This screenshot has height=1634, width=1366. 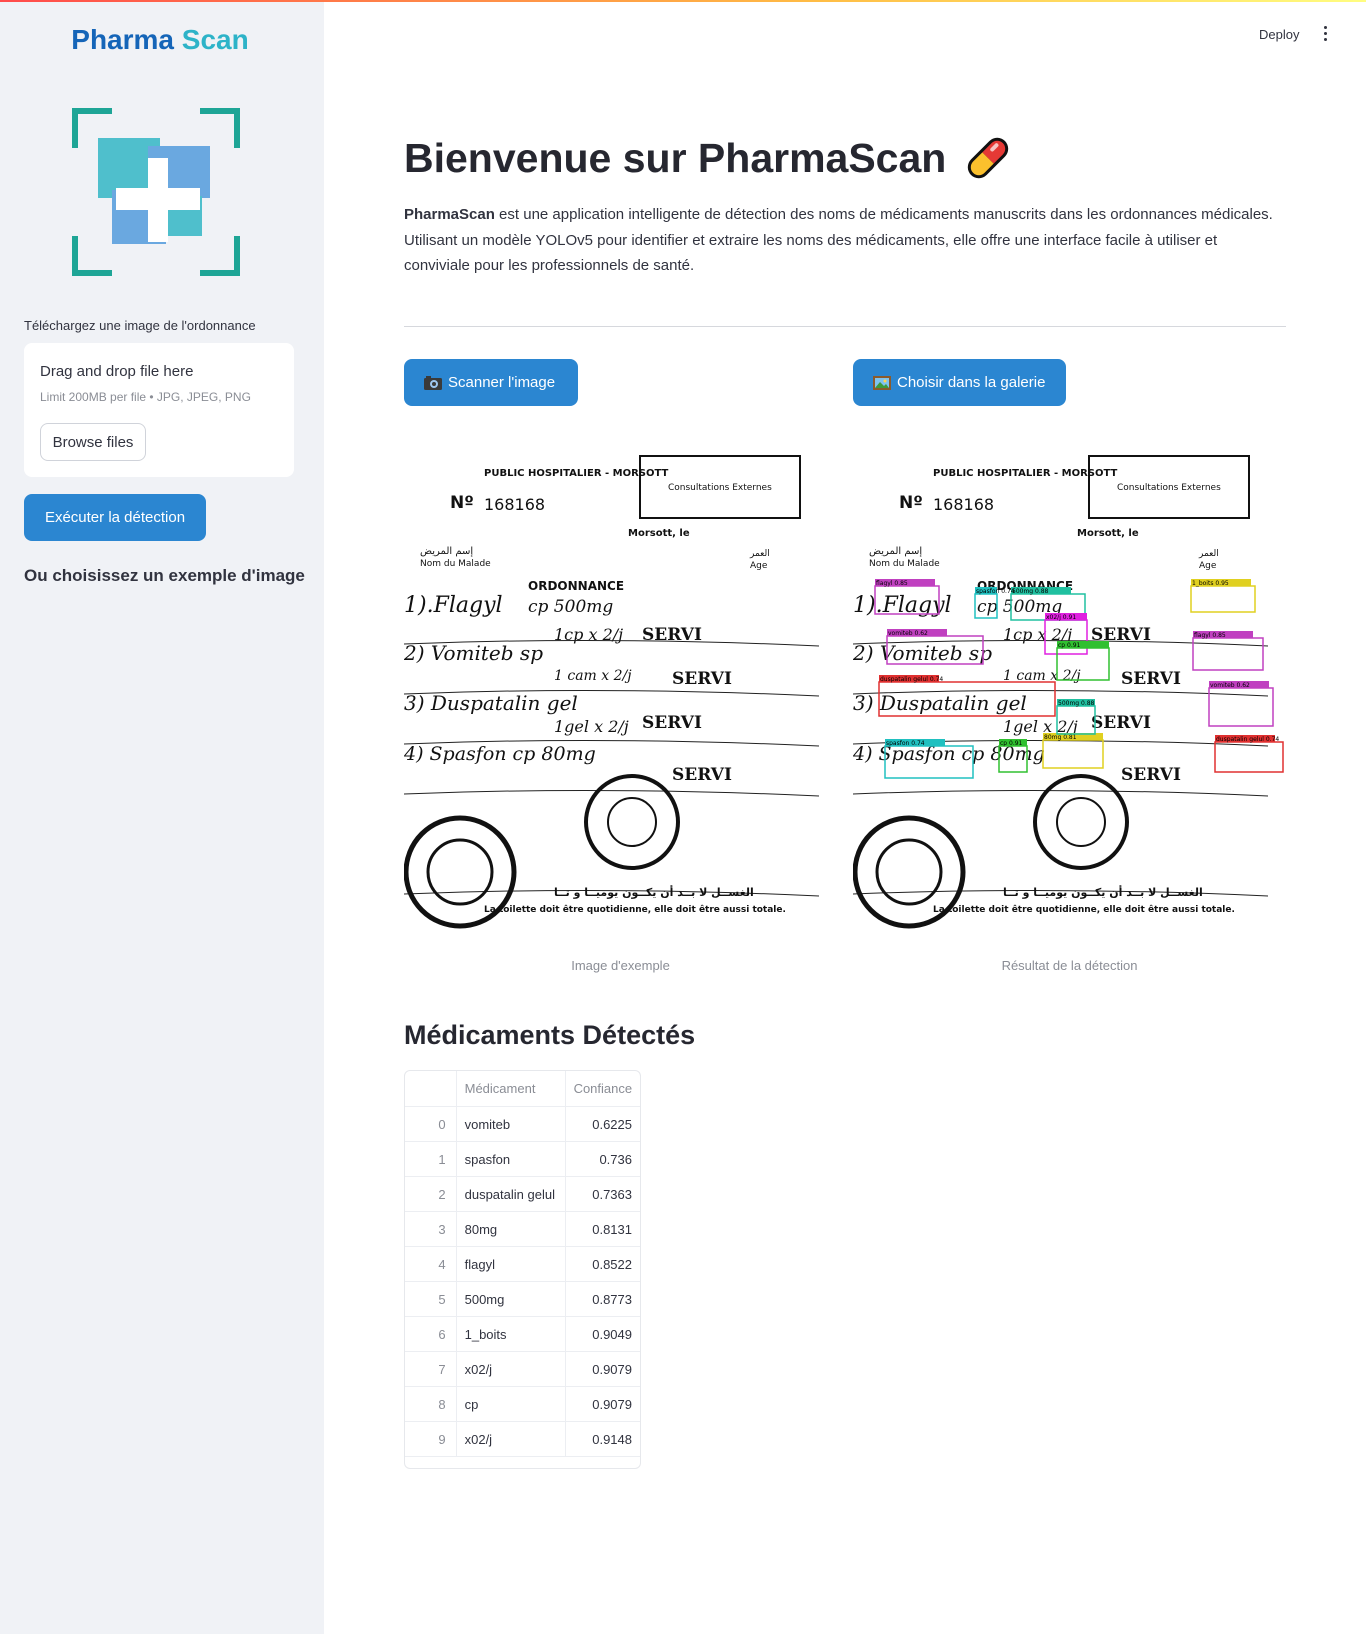 I want to click on row-index: 5, so click(x=431, y=1299).